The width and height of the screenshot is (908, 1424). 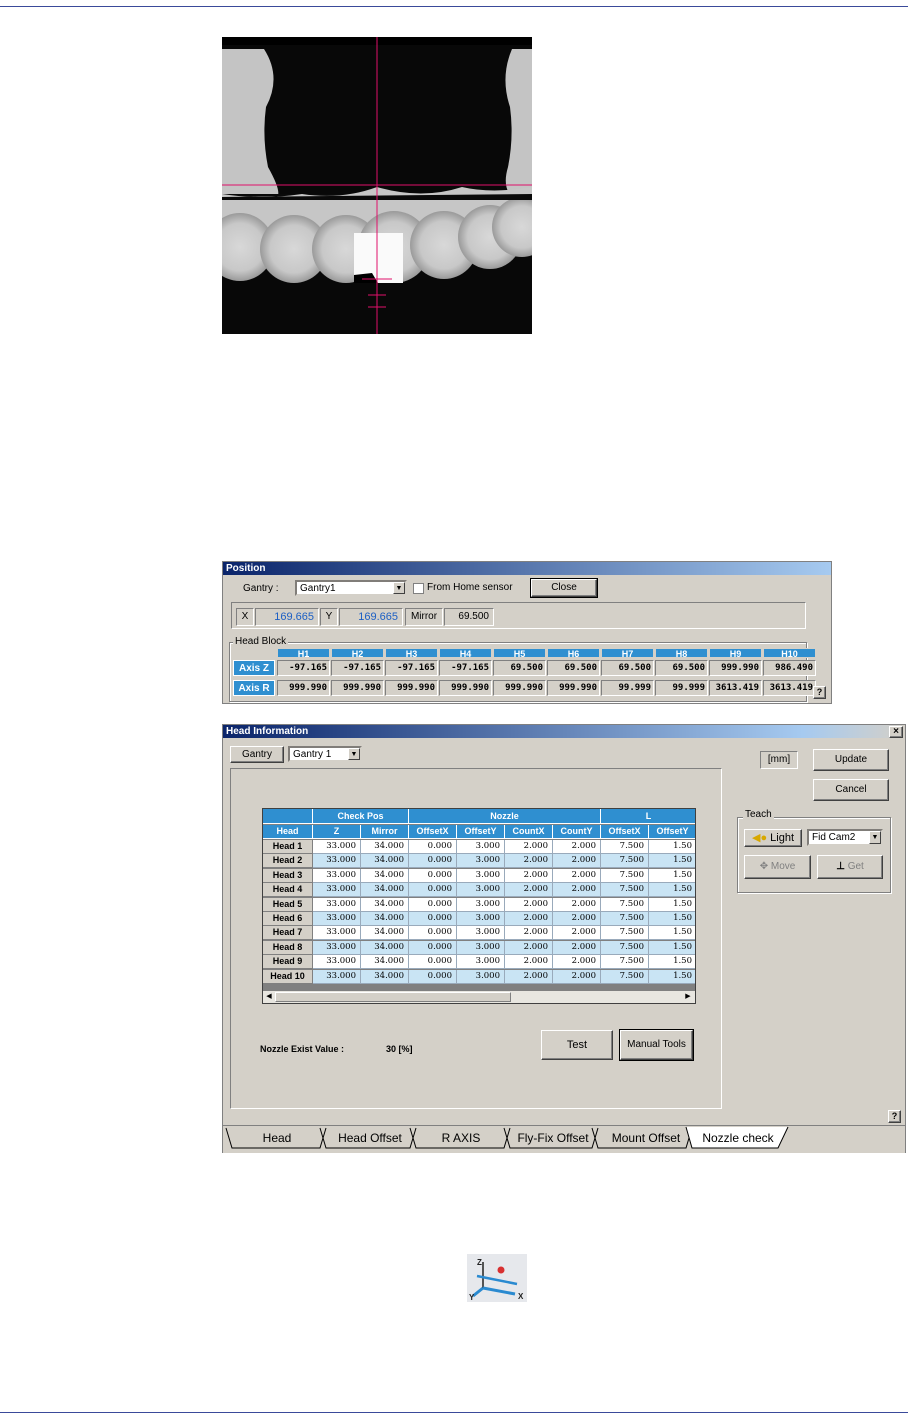 I want to click on scroll-left-icon: ◀, so click(x=269, y=997).